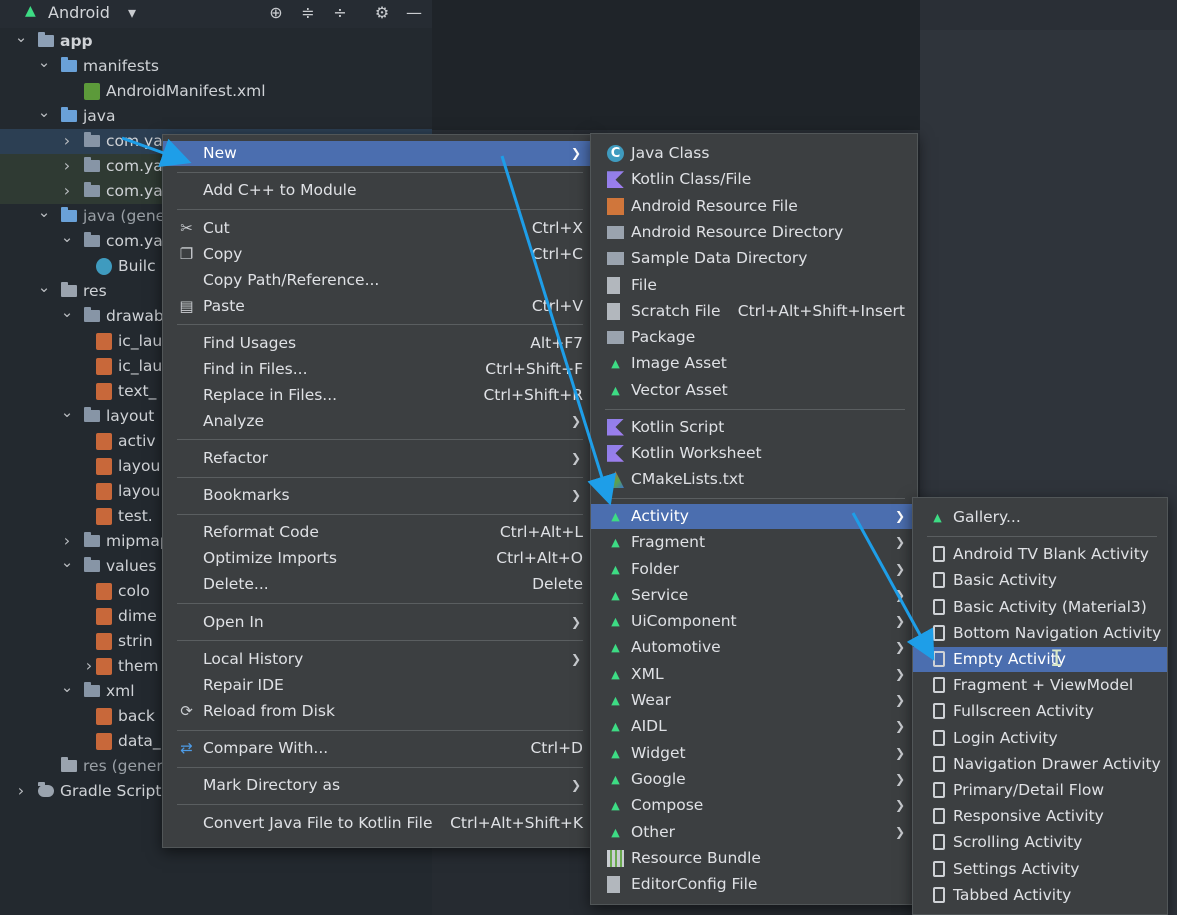 This screenshot has height=915, width=1177. Describe the element at coordinates (754, 285) in the screenshot. I see `menu-item-file: File` at that location.